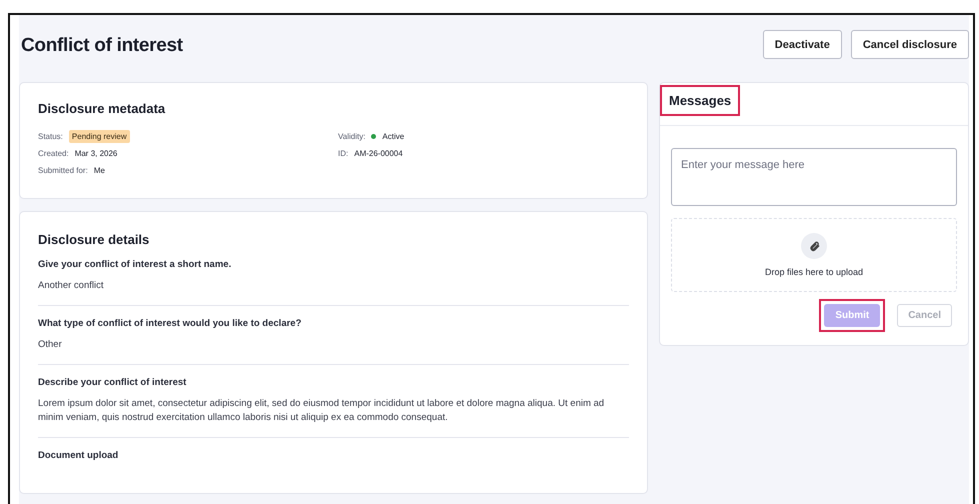 The height and width of the screenshot is (504, 979). What do you see at coordinates (343, 153) in the screenshot?
I see `field-label: ID:` at bounding box center [343, 153].